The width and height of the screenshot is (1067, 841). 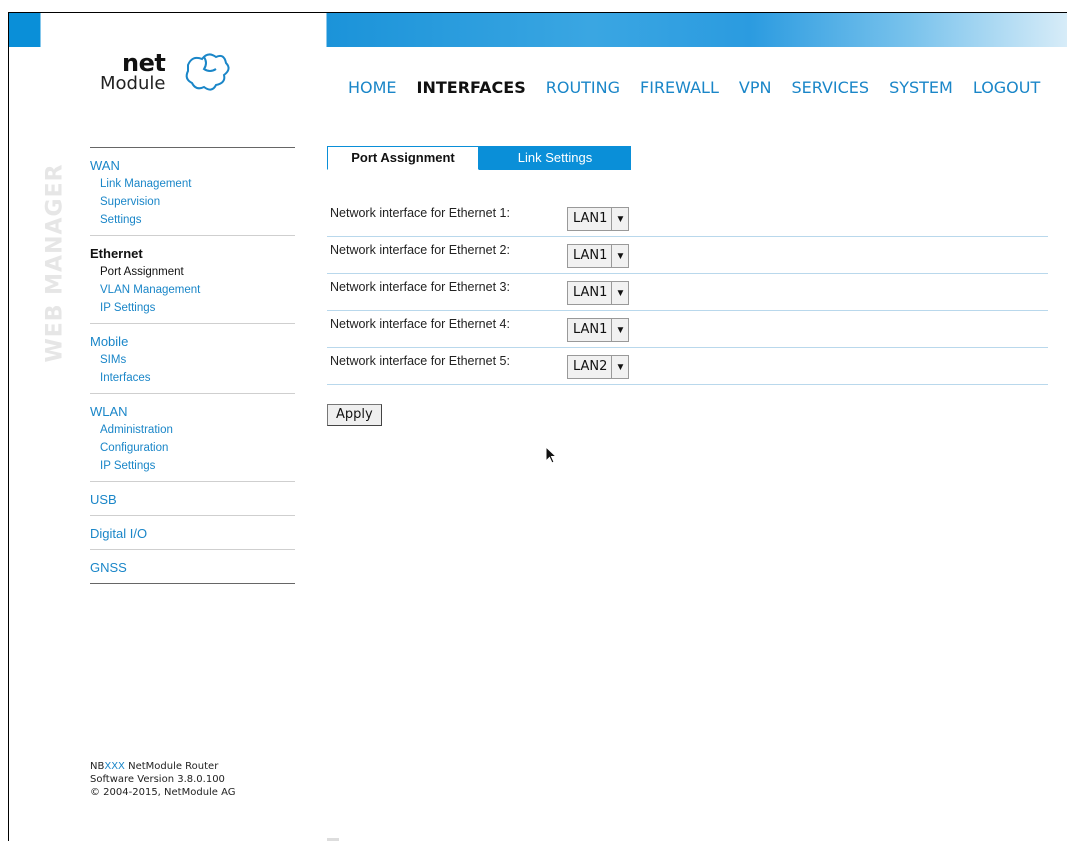 What do you see at coordinates (372, 87) in the screenshot?
I see `nav-home: HOME` at bounding box center [372, 87].